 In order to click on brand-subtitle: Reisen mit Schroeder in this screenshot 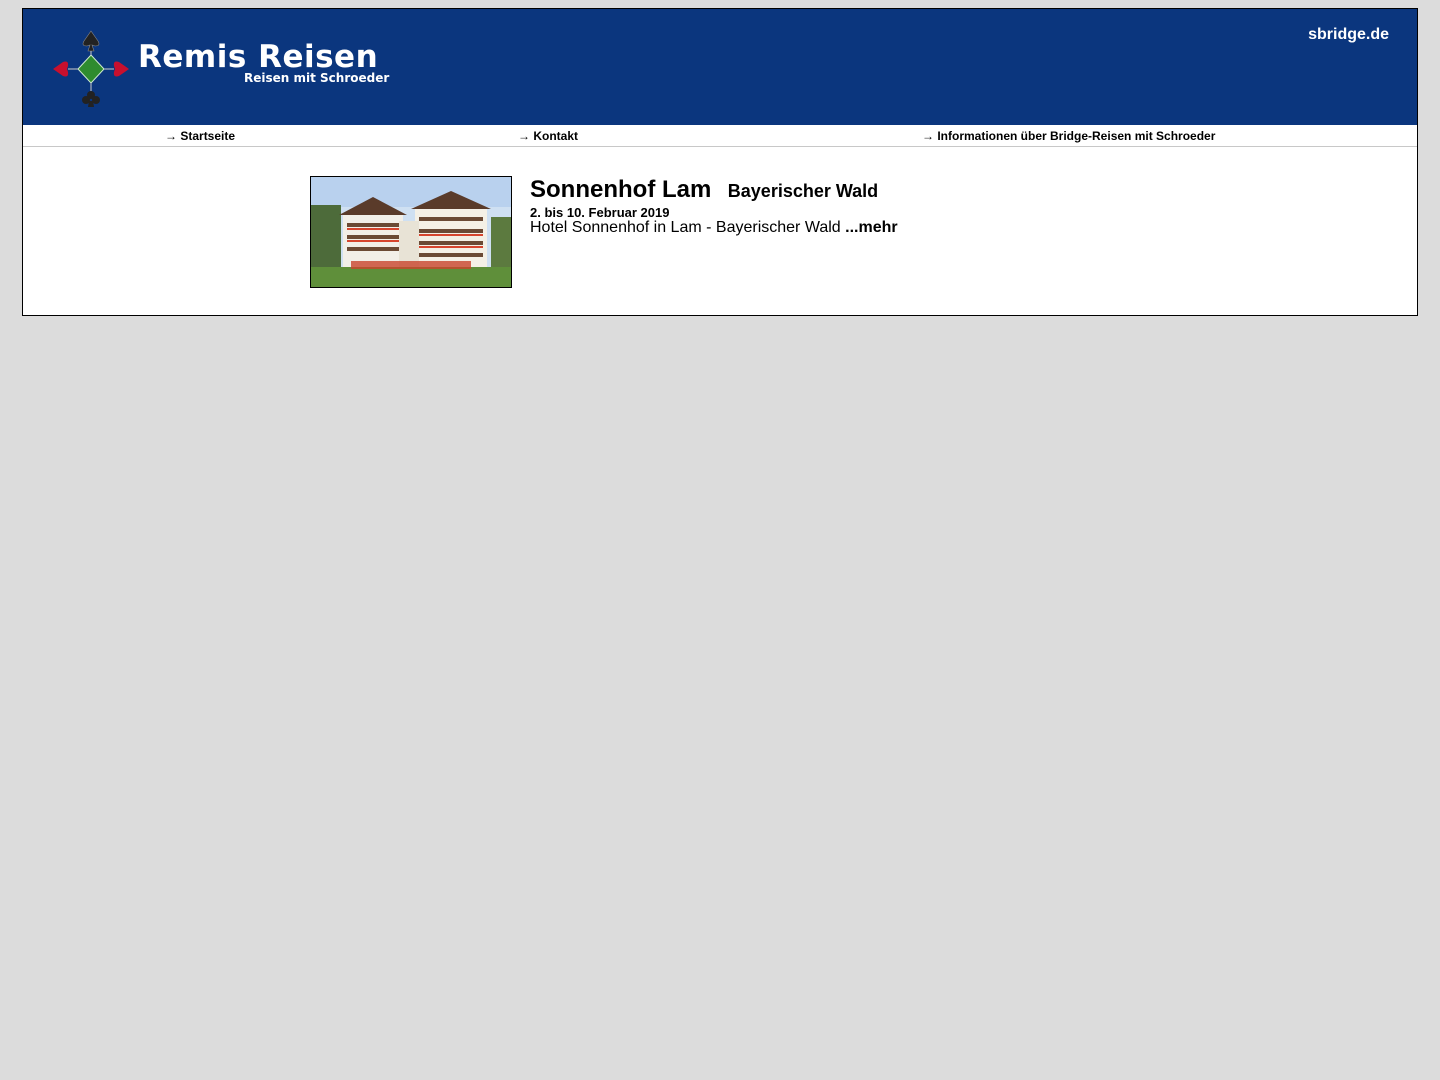, I will do `click(317, 78)`.